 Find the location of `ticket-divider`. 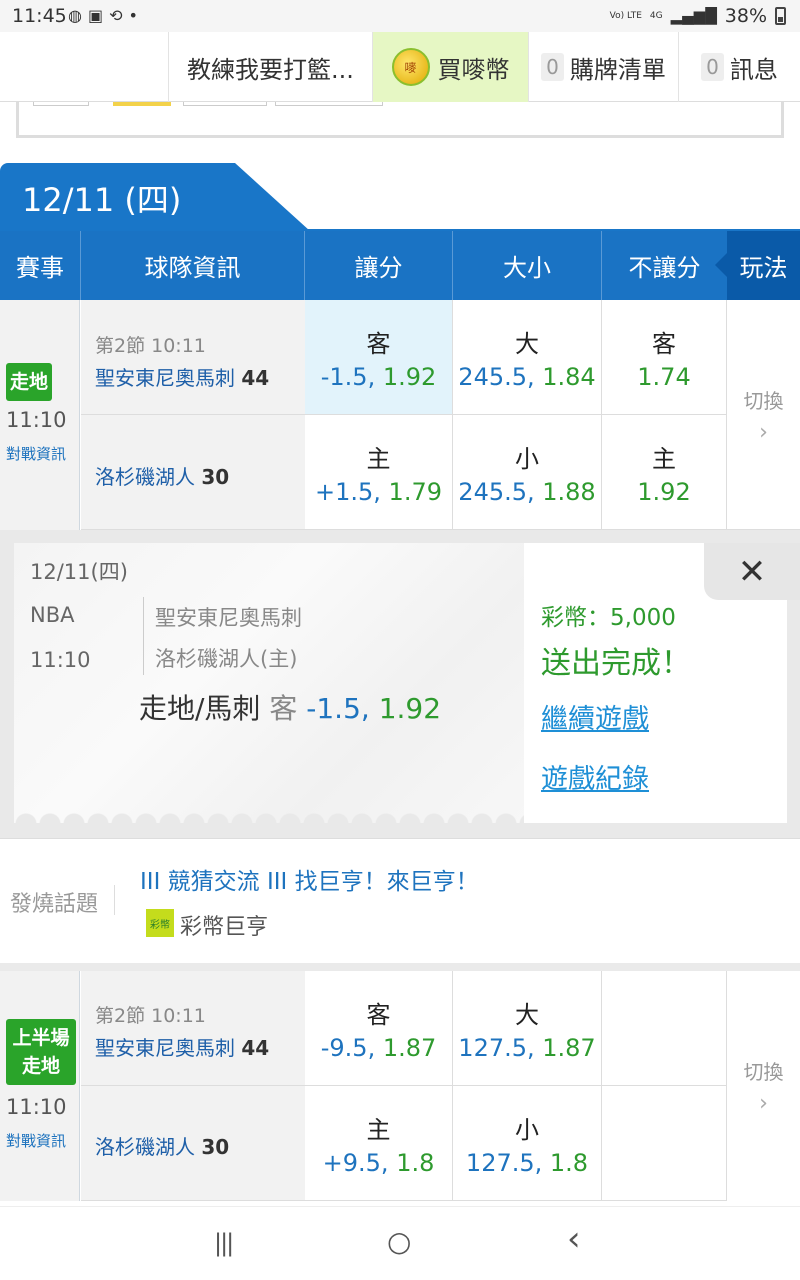

ticket-divider is located at coordinates (143, 636).